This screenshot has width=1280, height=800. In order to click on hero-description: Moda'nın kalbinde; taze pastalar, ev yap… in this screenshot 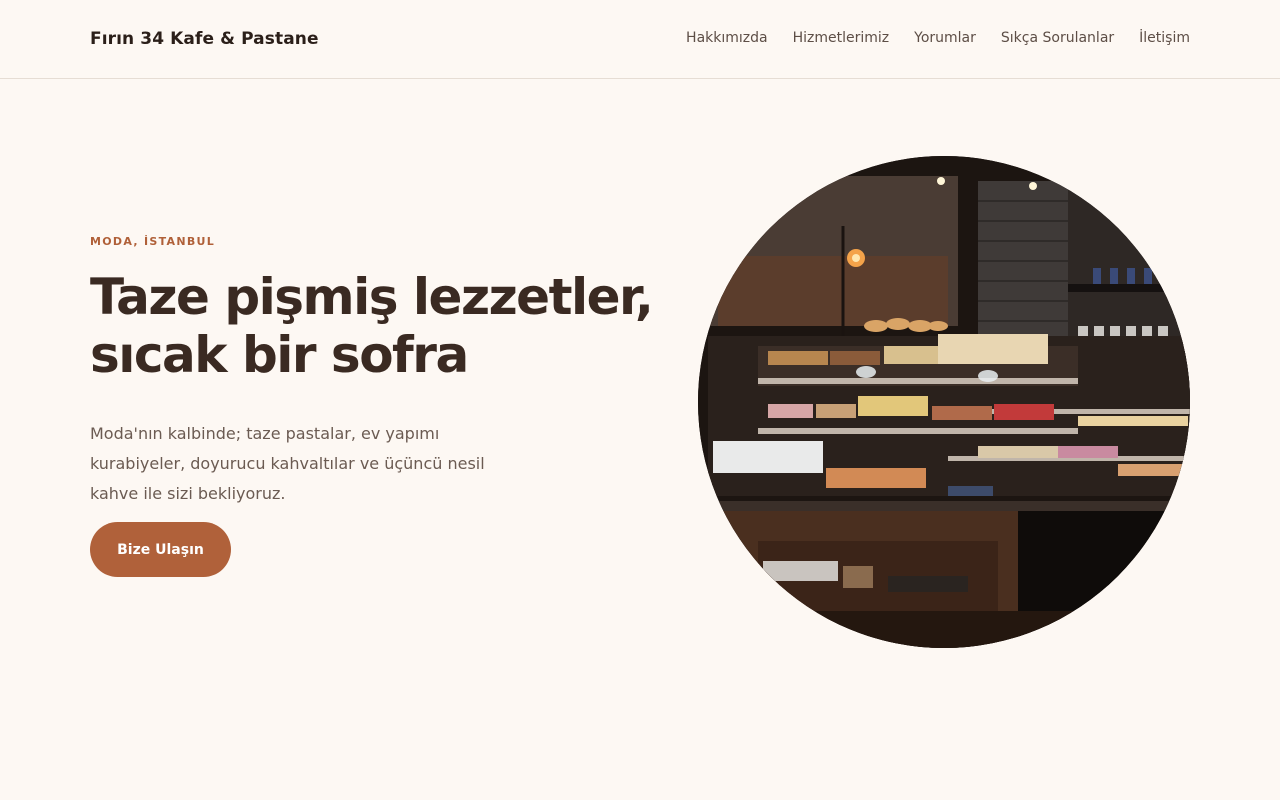, I will do `click(287, 463)`.